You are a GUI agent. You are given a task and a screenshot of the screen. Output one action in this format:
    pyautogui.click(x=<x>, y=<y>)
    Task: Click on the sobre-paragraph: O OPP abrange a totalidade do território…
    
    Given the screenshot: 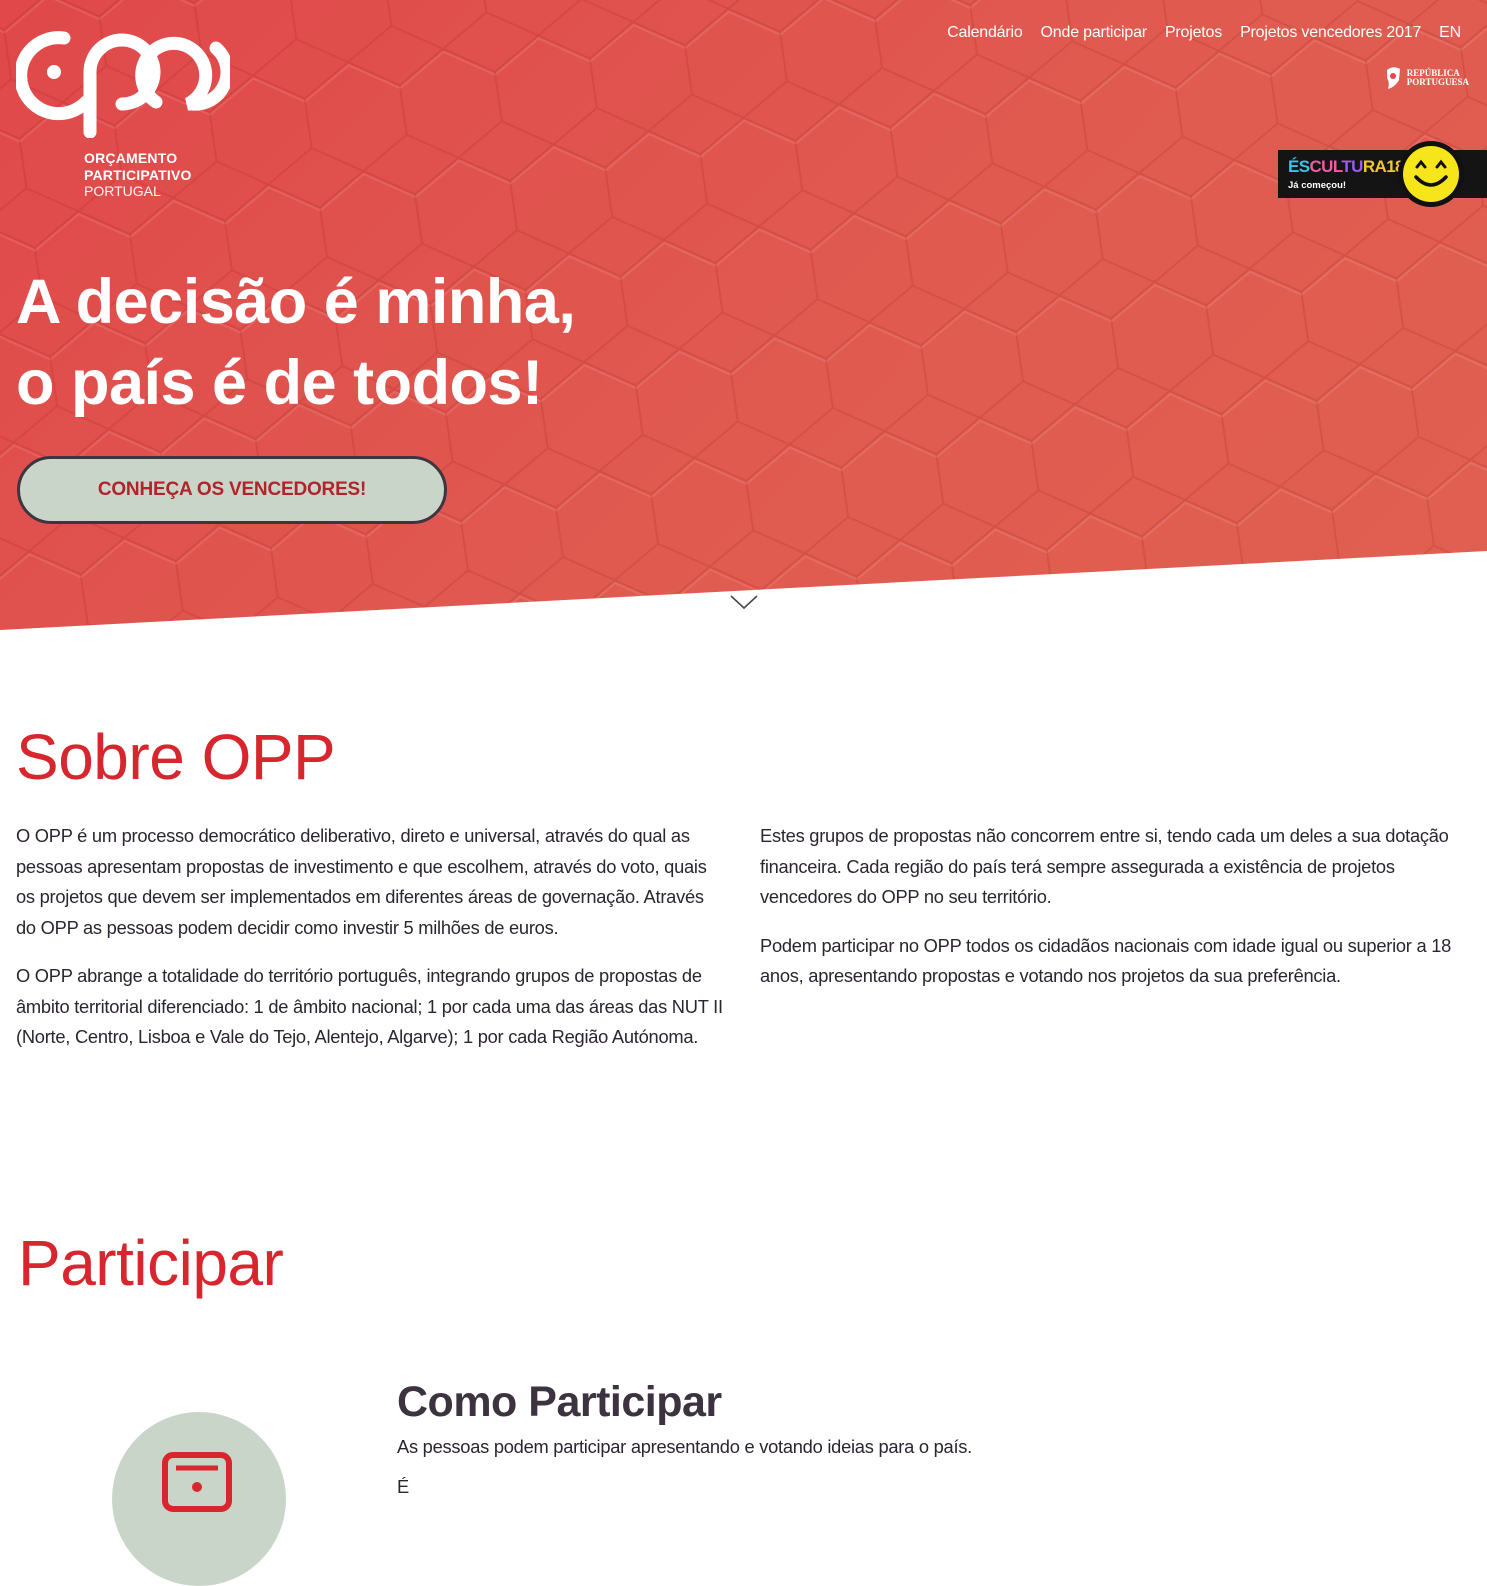 What is the action you would take?
    pyautogui.click(x=369, y=1006)
    